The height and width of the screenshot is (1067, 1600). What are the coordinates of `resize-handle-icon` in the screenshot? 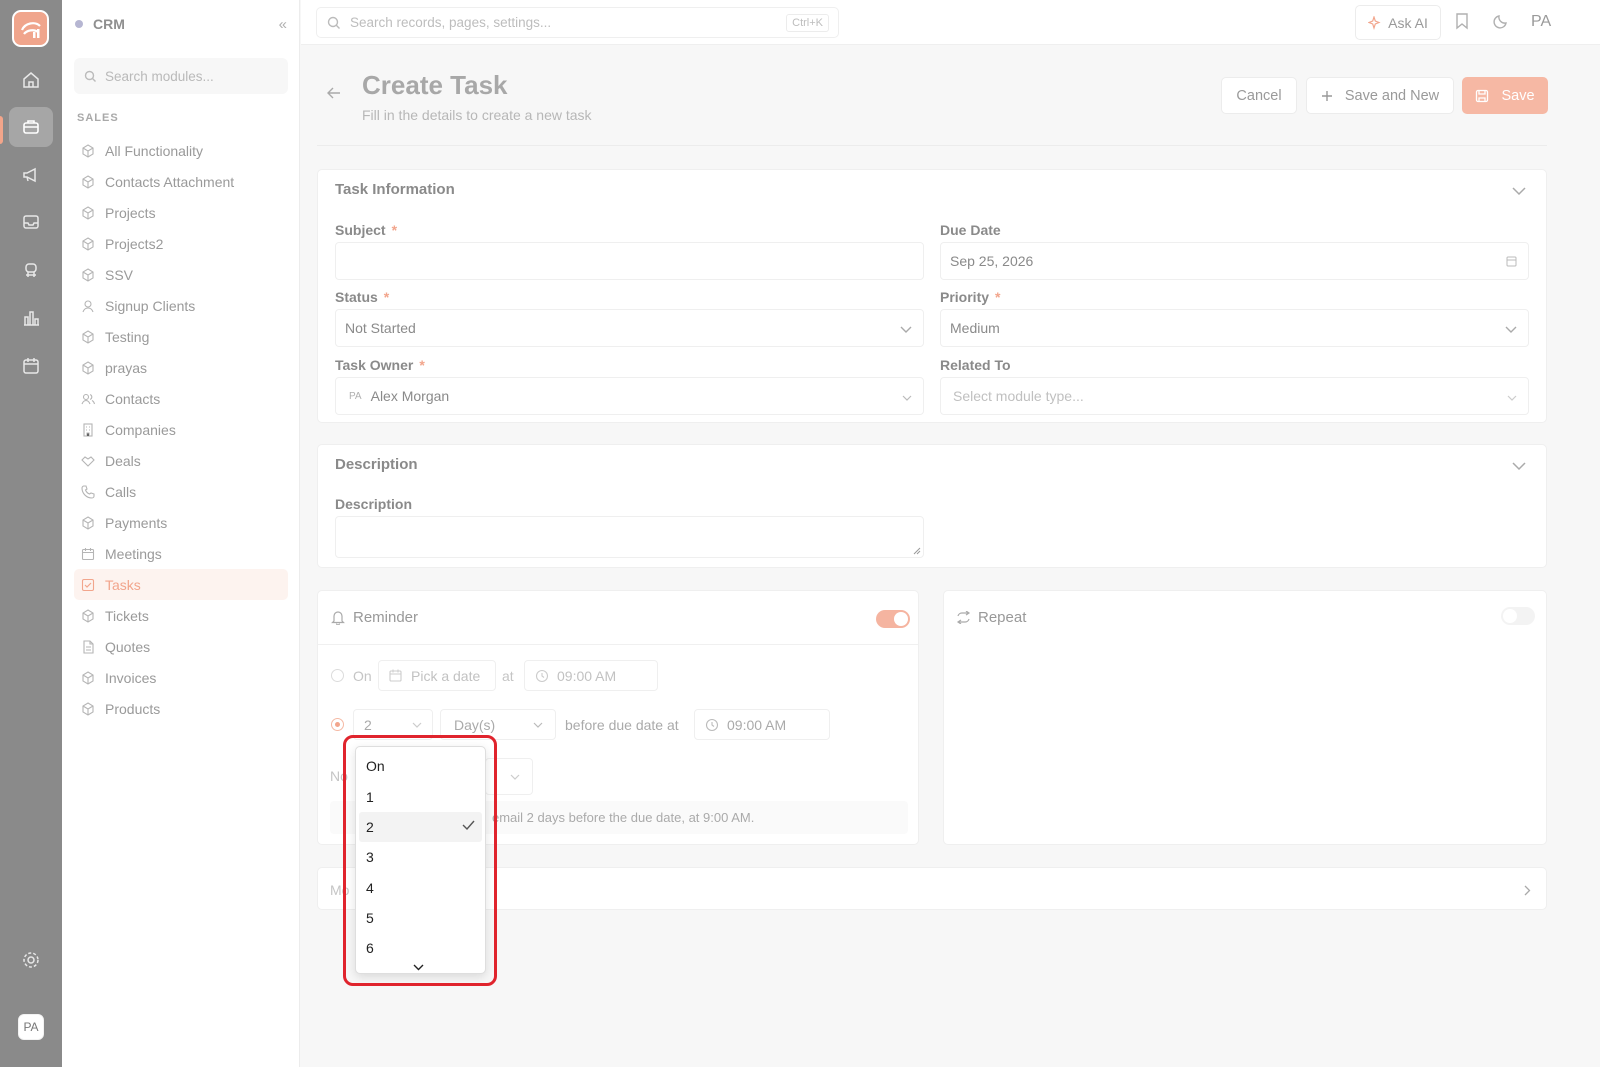 It's located at (917, 551).